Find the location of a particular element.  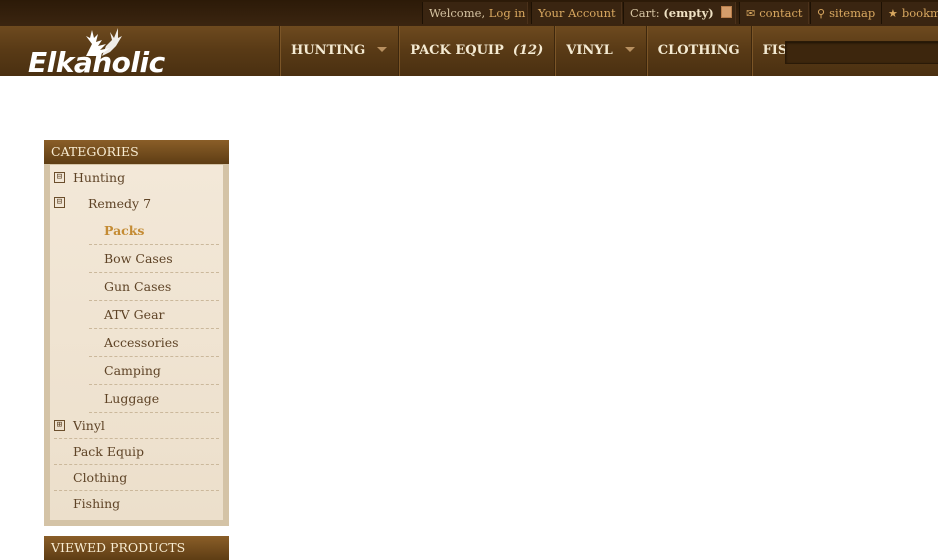

category-camping-label: Camping is located at coordinates (154, 371).